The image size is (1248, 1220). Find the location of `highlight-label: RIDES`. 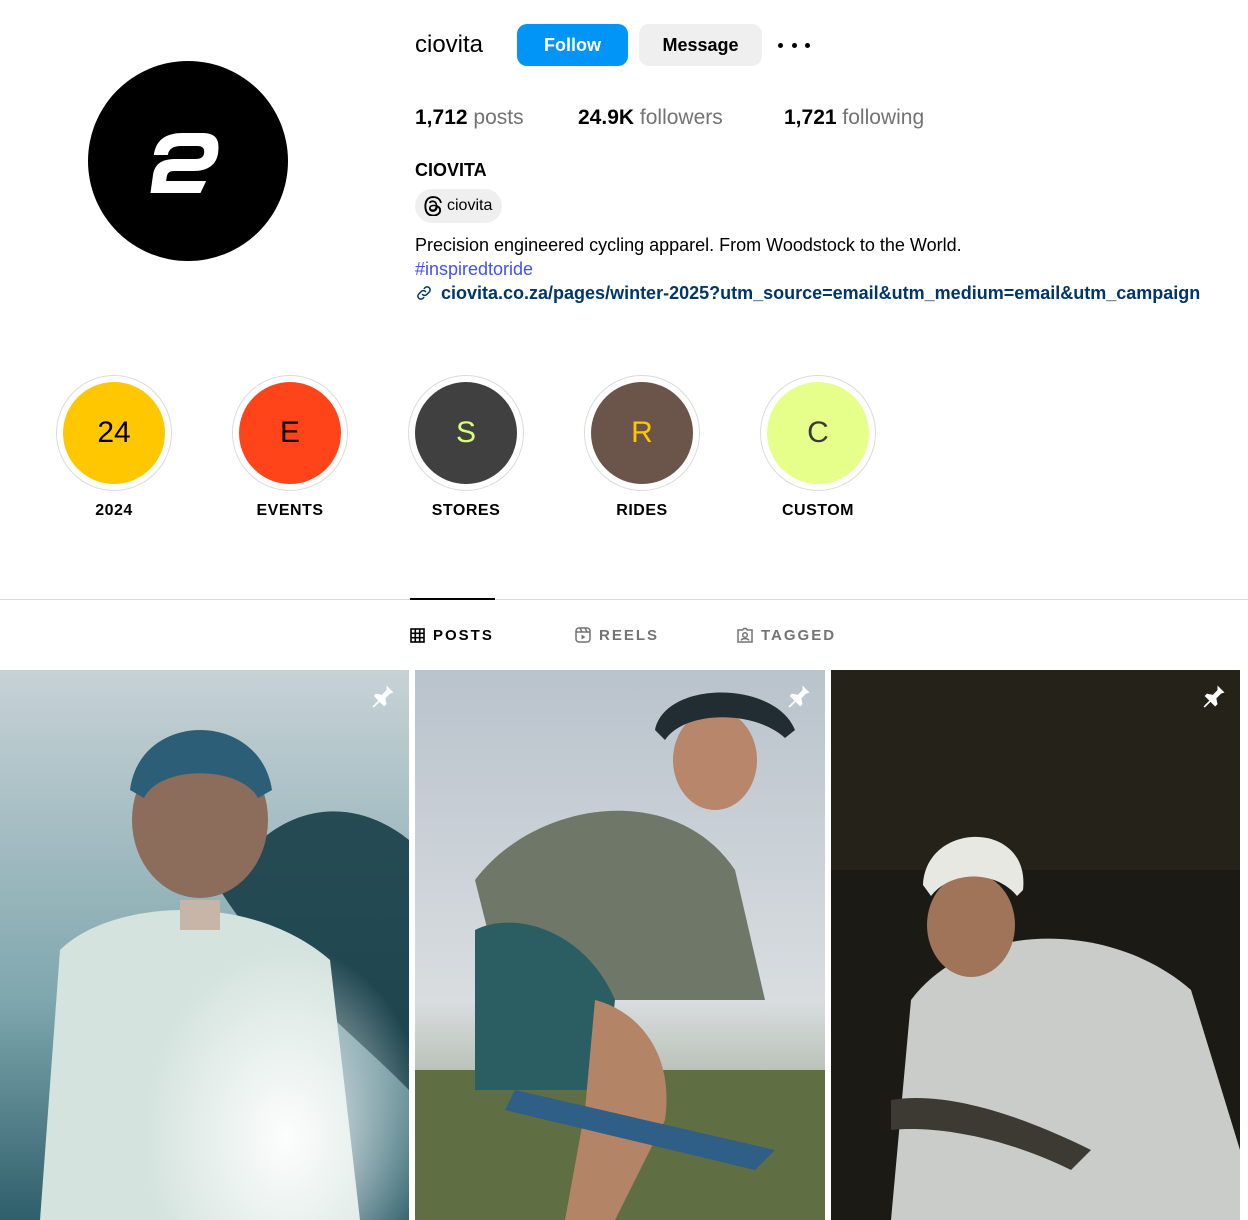

highlight-label: RIDES is located at coordinates (642, 510).